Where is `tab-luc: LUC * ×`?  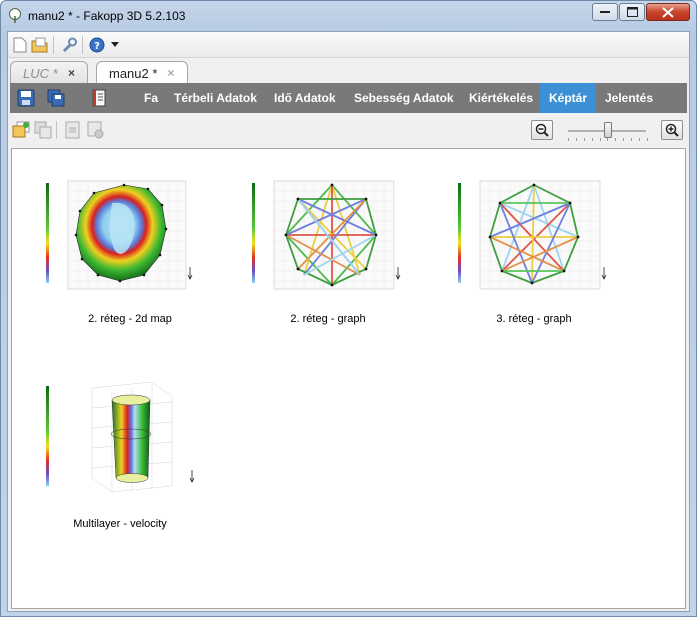
tab-luc: LUC * × is located at coordinates (49, 73).